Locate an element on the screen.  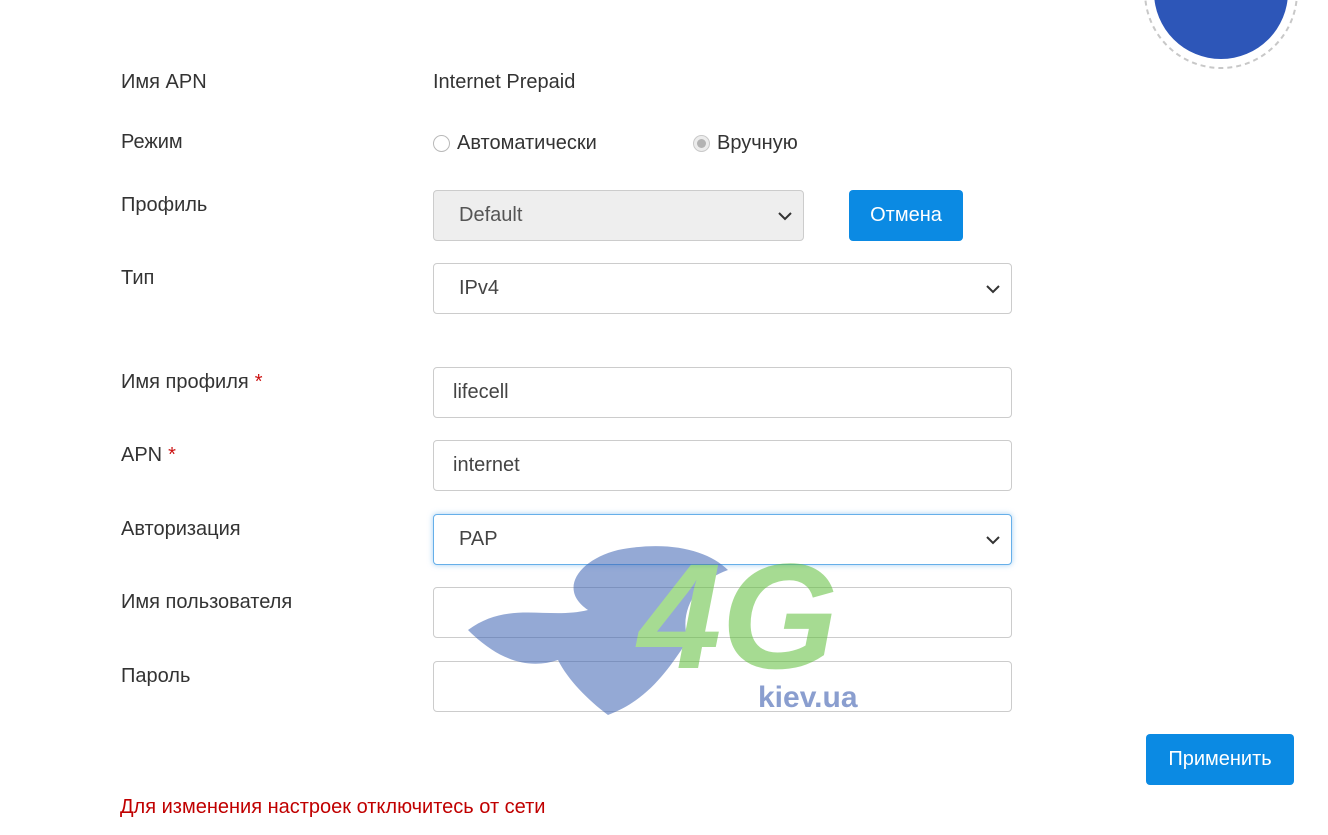
profile-select-value: Default is located at coordinates (491, 215).